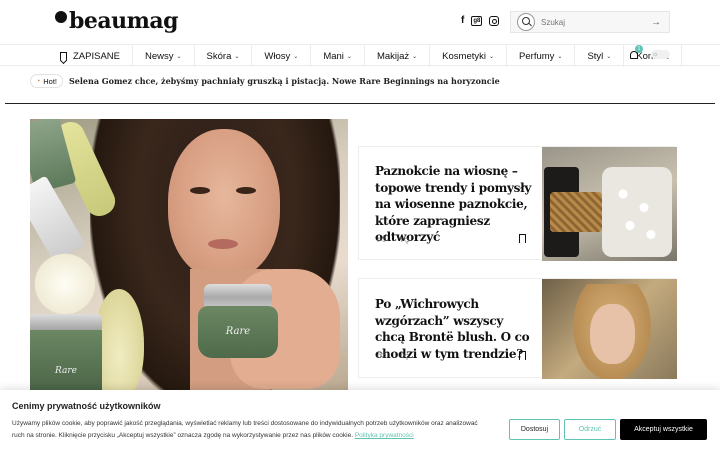 This screenshot has width=720, height=450. I want to click on theme-toggle: ☼, so click(660, 54).